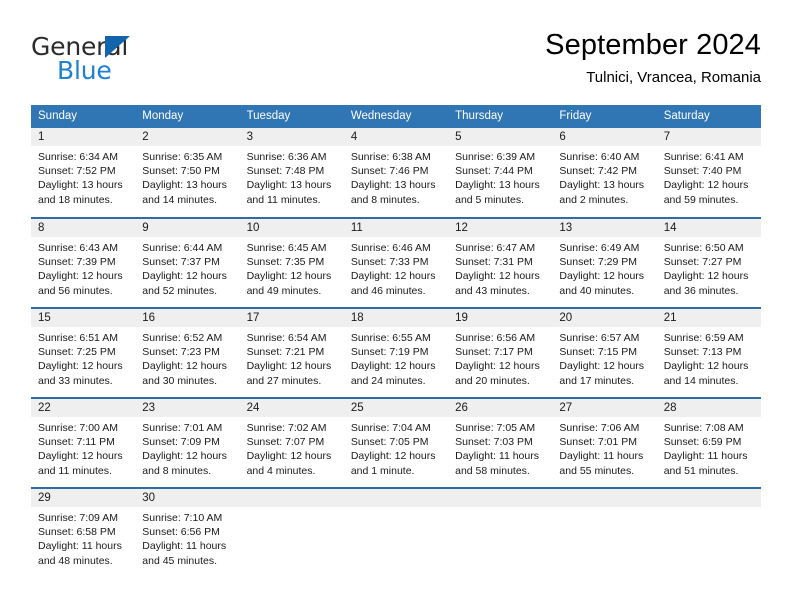 Image resolution: width=792 pixels, height=612 pixels. What do you see at coordinates (494, 442) in the screenshot?
I see `day-detail-sunset: Sunset: 7:03 PM` at bounding box center [494, 442].